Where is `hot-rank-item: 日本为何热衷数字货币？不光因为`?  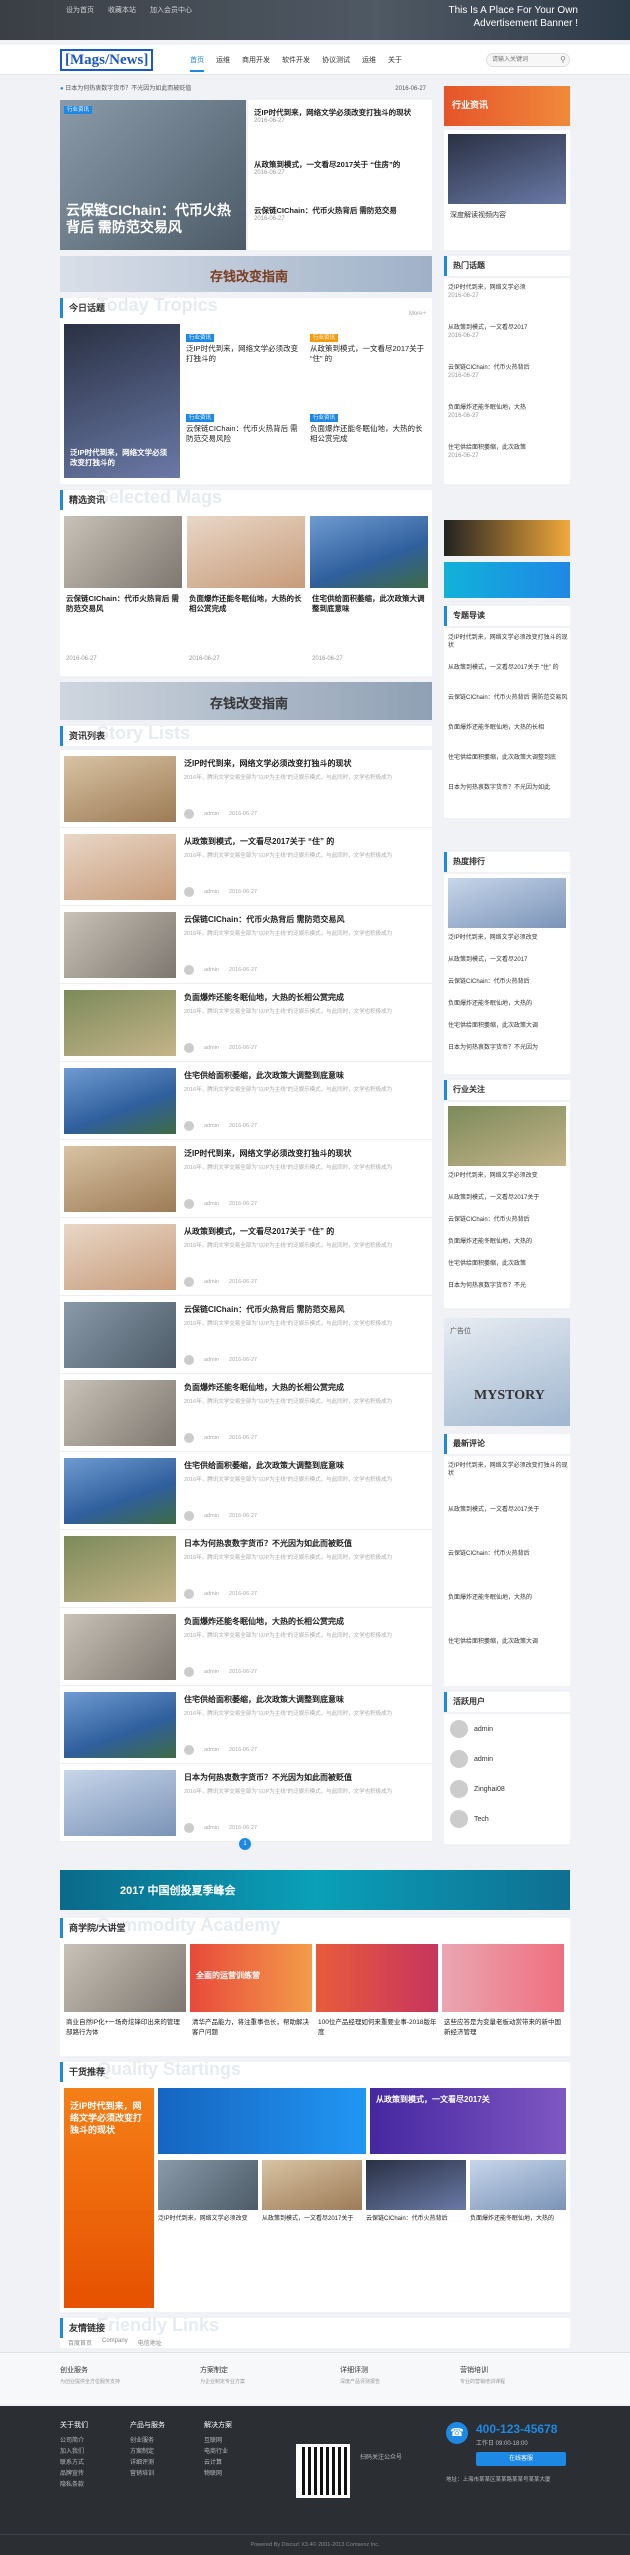
hot-rank-item: 日本为何热衷数字货币？不光因为 is located at coordinates (509, 1048).